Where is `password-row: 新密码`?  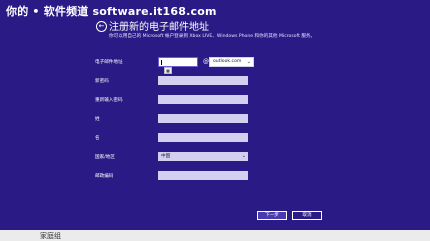
password-row: 新密码 is located at coordinates (175, 81).